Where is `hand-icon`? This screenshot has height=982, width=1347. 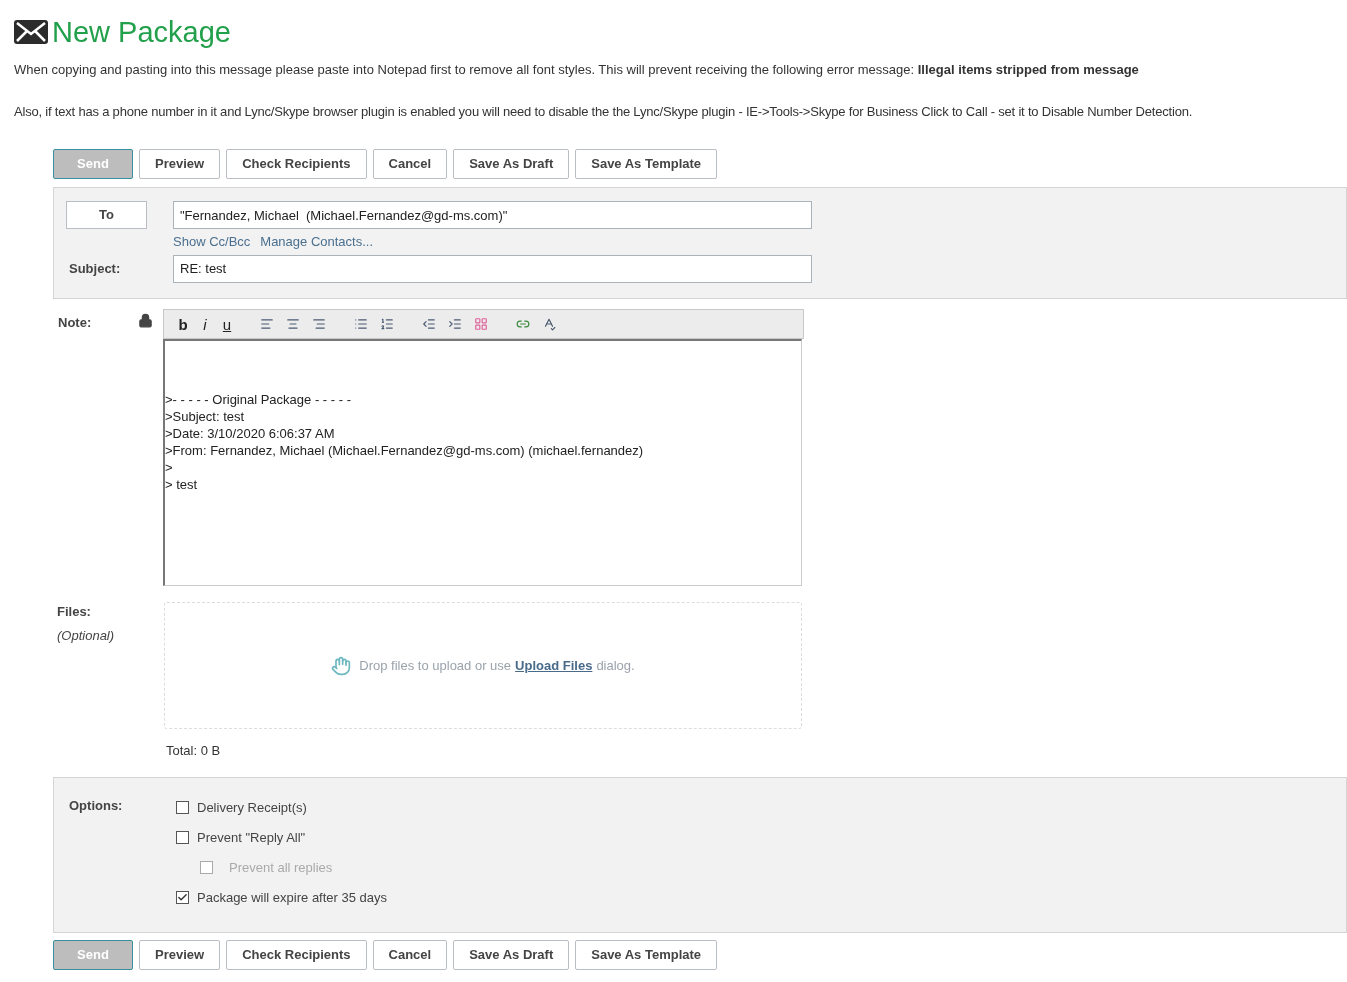
hand-icon is located at coordinates (341, 665).